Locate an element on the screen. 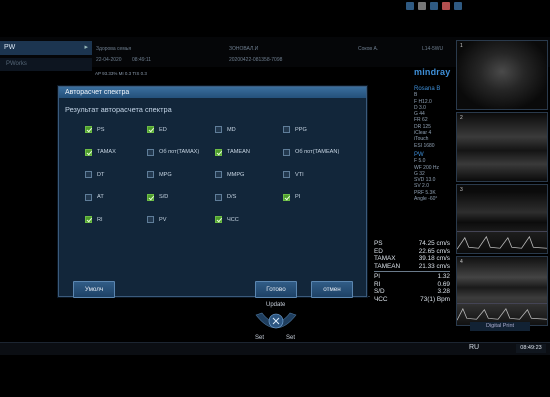  checkbox-row: PS ED MD PPG is located at coordinates (224, 137).